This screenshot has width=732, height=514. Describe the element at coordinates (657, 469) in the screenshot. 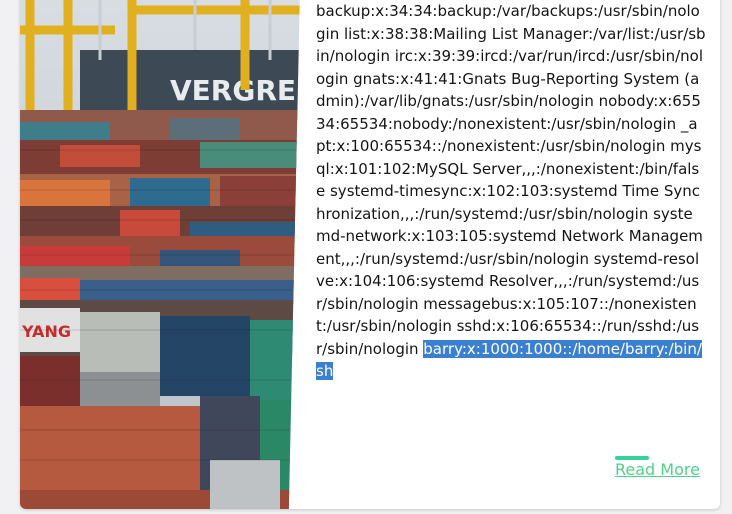

I see `read-more-link: Read More` at that location.